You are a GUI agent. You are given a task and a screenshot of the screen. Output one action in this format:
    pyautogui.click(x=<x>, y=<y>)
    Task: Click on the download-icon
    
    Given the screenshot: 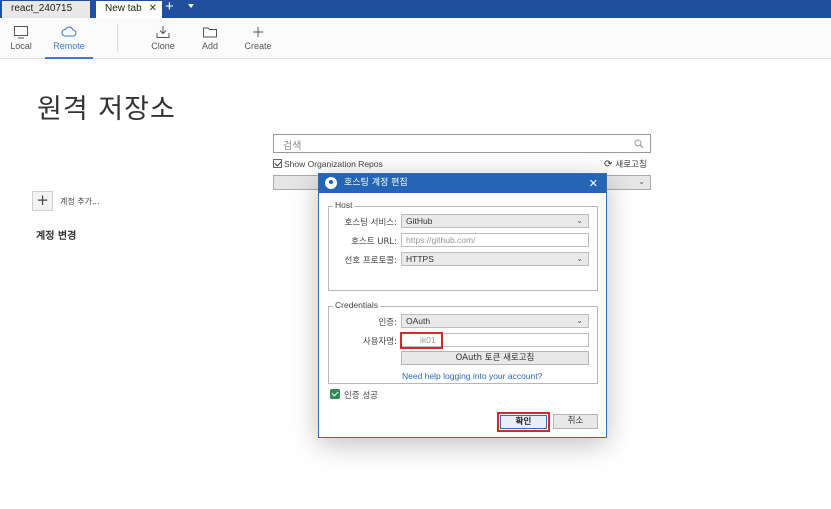 What is the action you would take?
    pyautogui.click(x=163, y=32)
    